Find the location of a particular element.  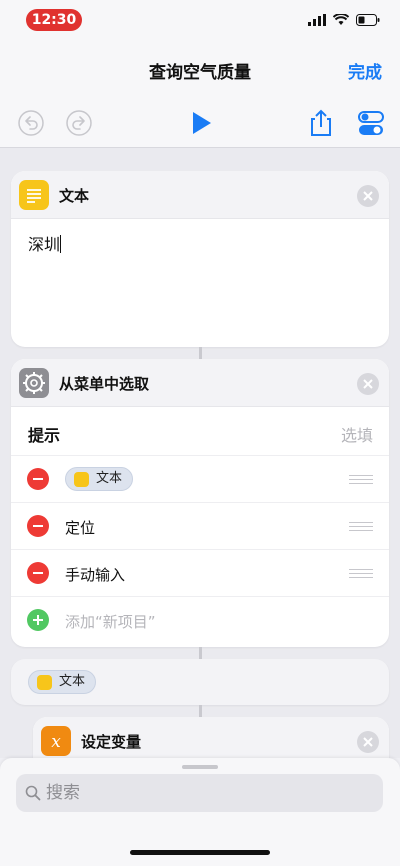

done-button: 完成 is located at coordinates (365, 70).